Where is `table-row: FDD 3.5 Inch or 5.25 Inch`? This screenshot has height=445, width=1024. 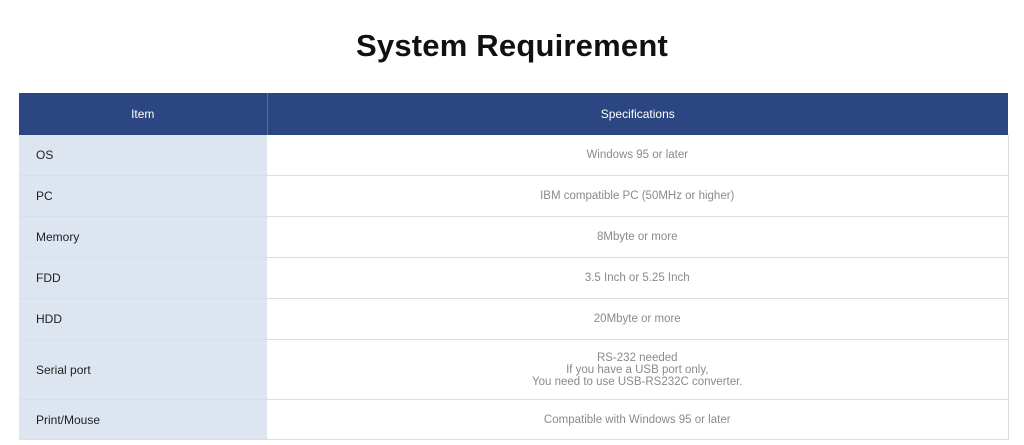 table-row: FDD 3.5 Inch or 5.25 Inch is located at coordinates (514, 278).